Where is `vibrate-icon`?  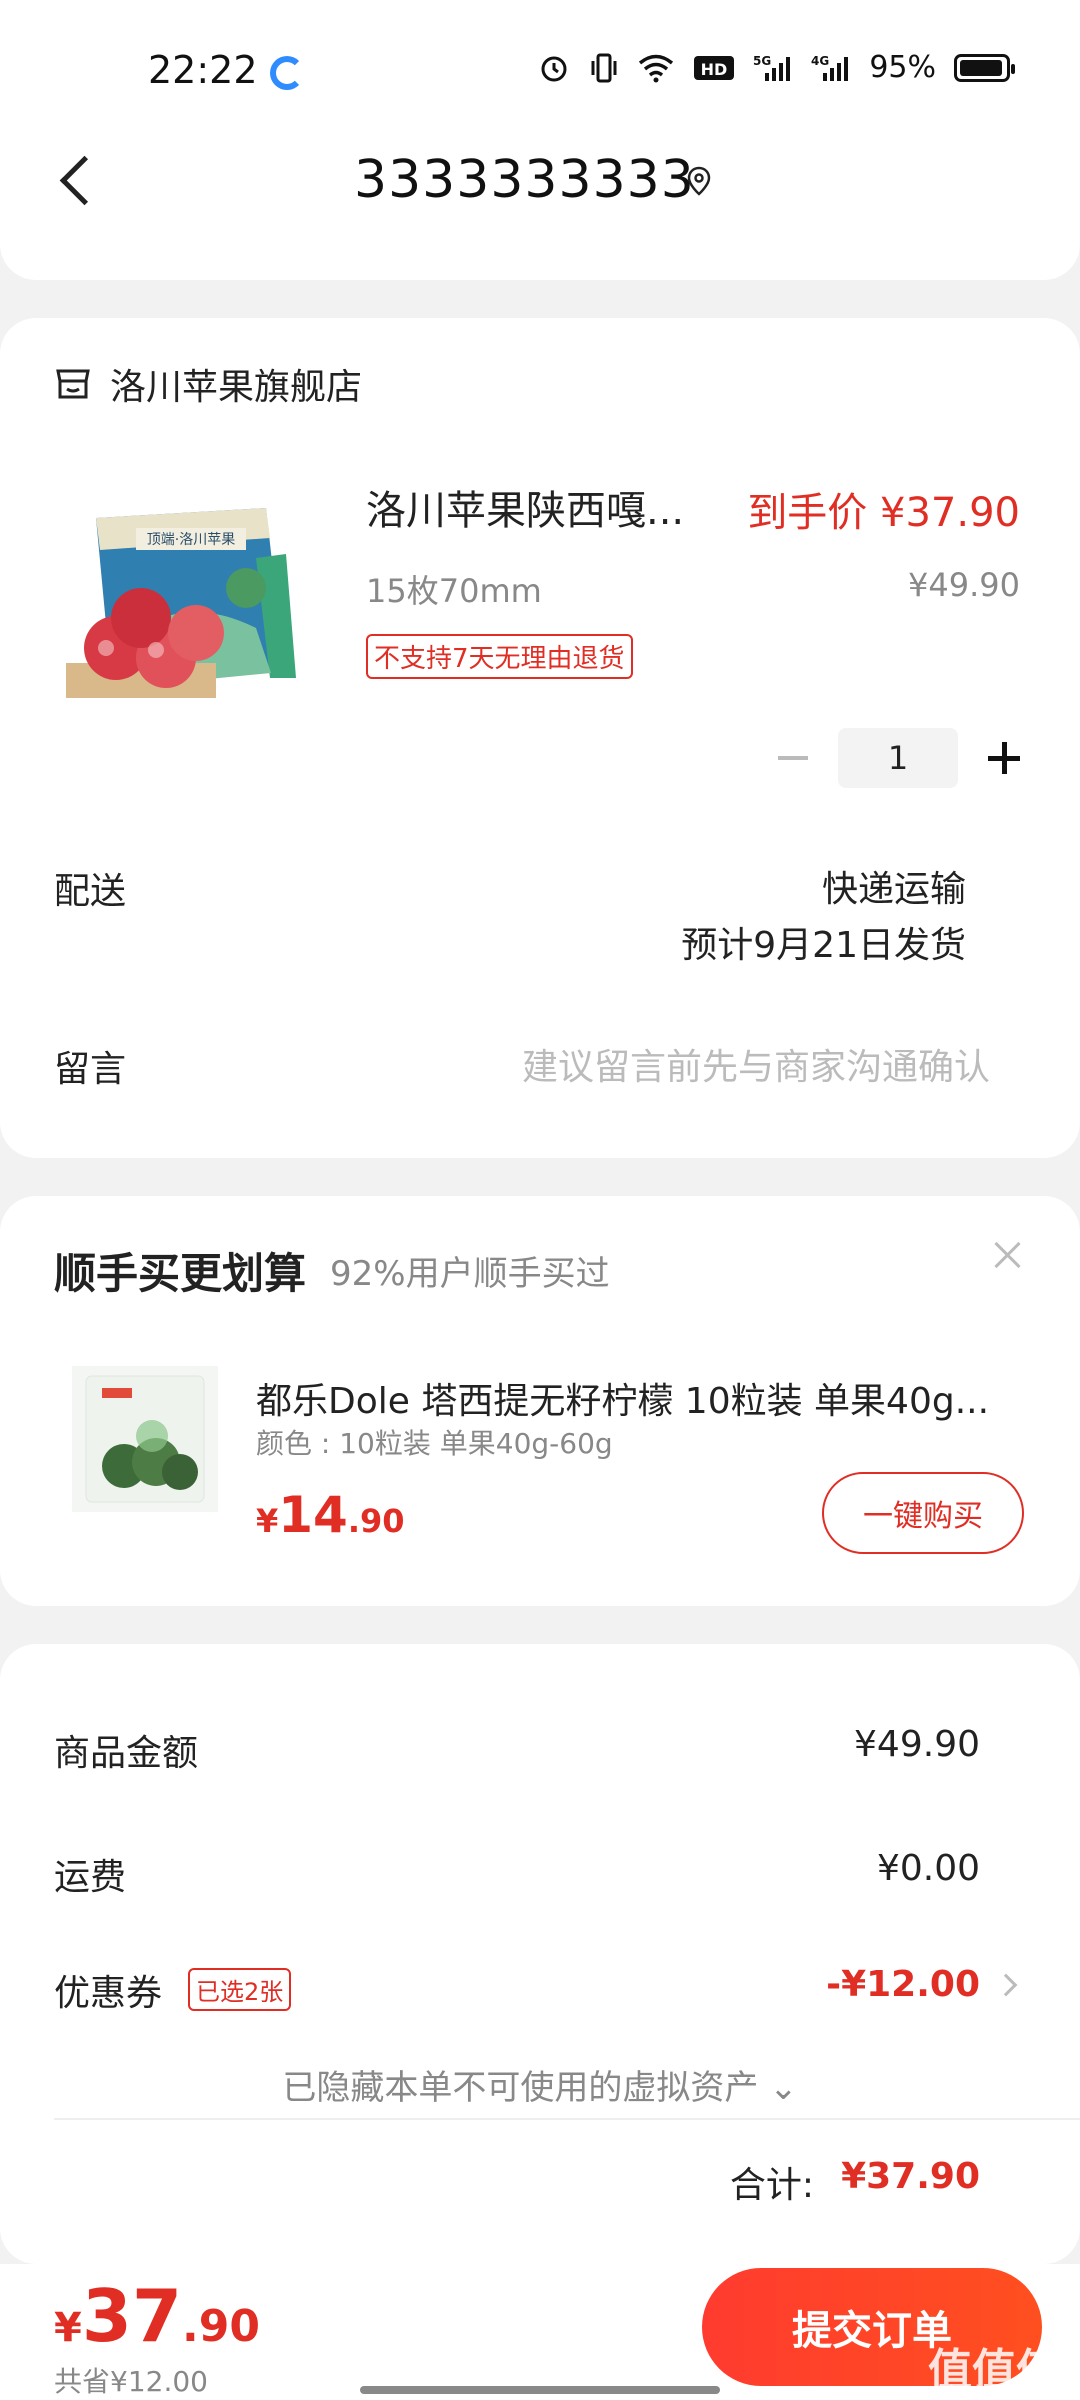 vibrate-icon is located at coordinates (604, 67).